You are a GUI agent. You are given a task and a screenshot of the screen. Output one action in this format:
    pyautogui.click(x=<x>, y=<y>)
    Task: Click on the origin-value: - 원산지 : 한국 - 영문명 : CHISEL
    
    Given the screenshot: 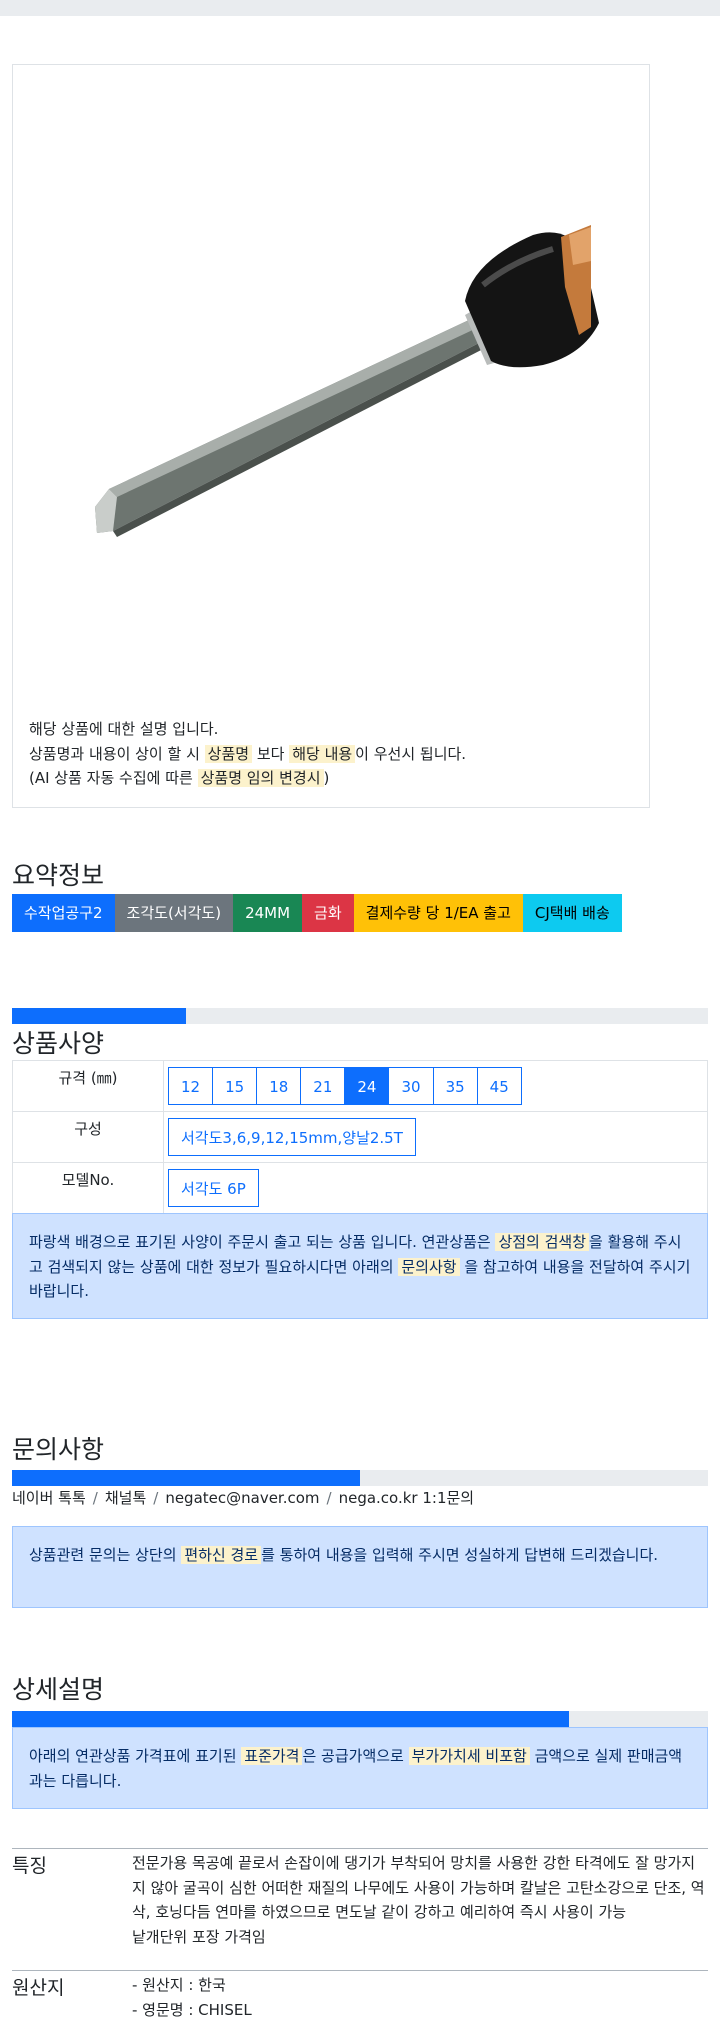 What is the action you would take?
    pyautogui.click(x=420, y=1997)
    